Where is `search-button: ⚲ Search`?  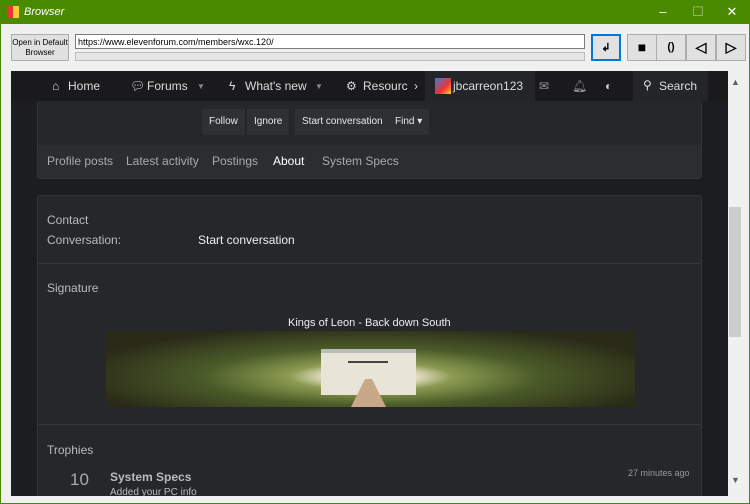
search-button: ⚲ Search is located at coordinates (670, 86).